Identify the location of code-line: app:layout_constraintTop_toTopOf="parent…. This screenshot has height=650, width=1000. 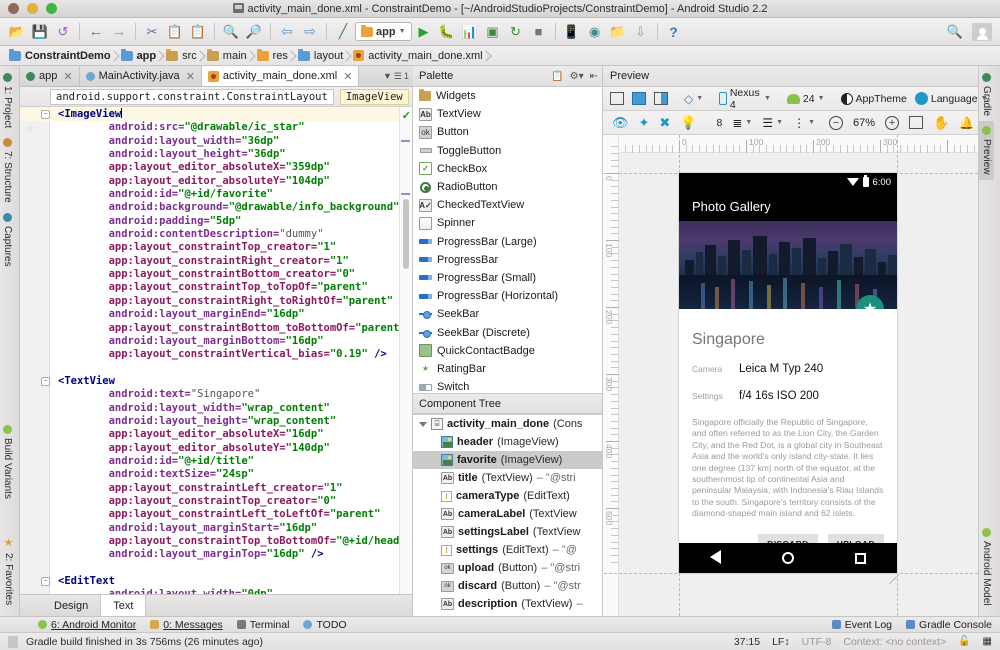
(235, 287).